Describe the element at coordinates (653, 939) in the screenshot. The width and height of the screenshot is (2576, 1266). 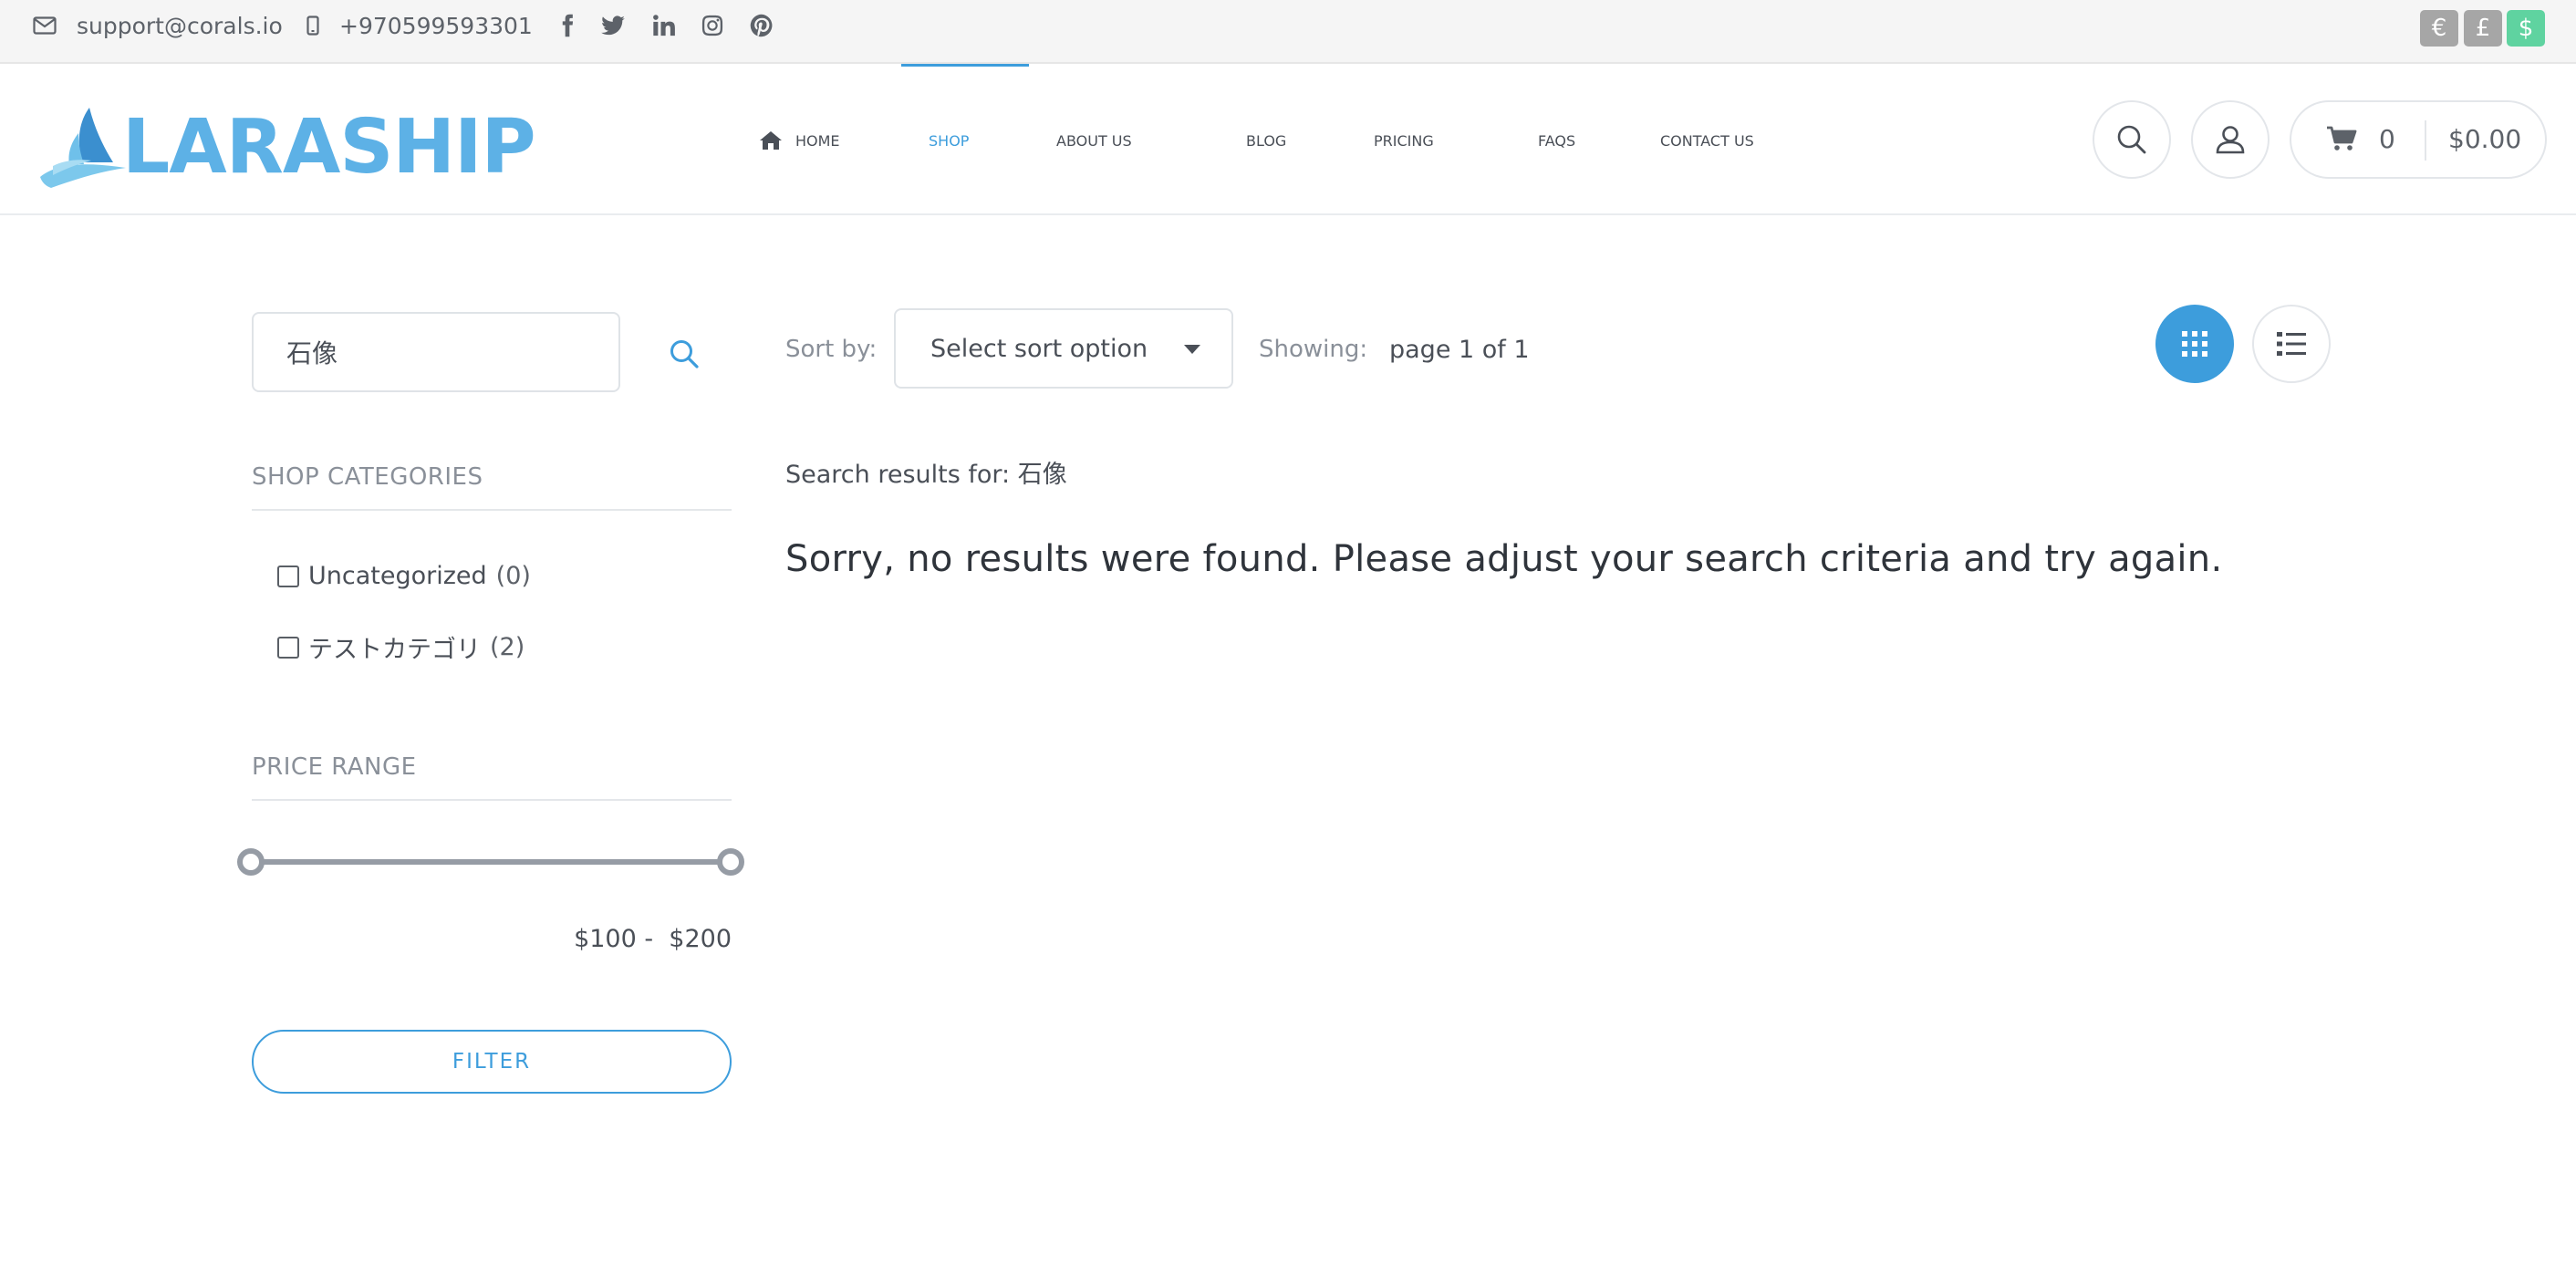
I see `price-range-label: $100 - $200` at that location.